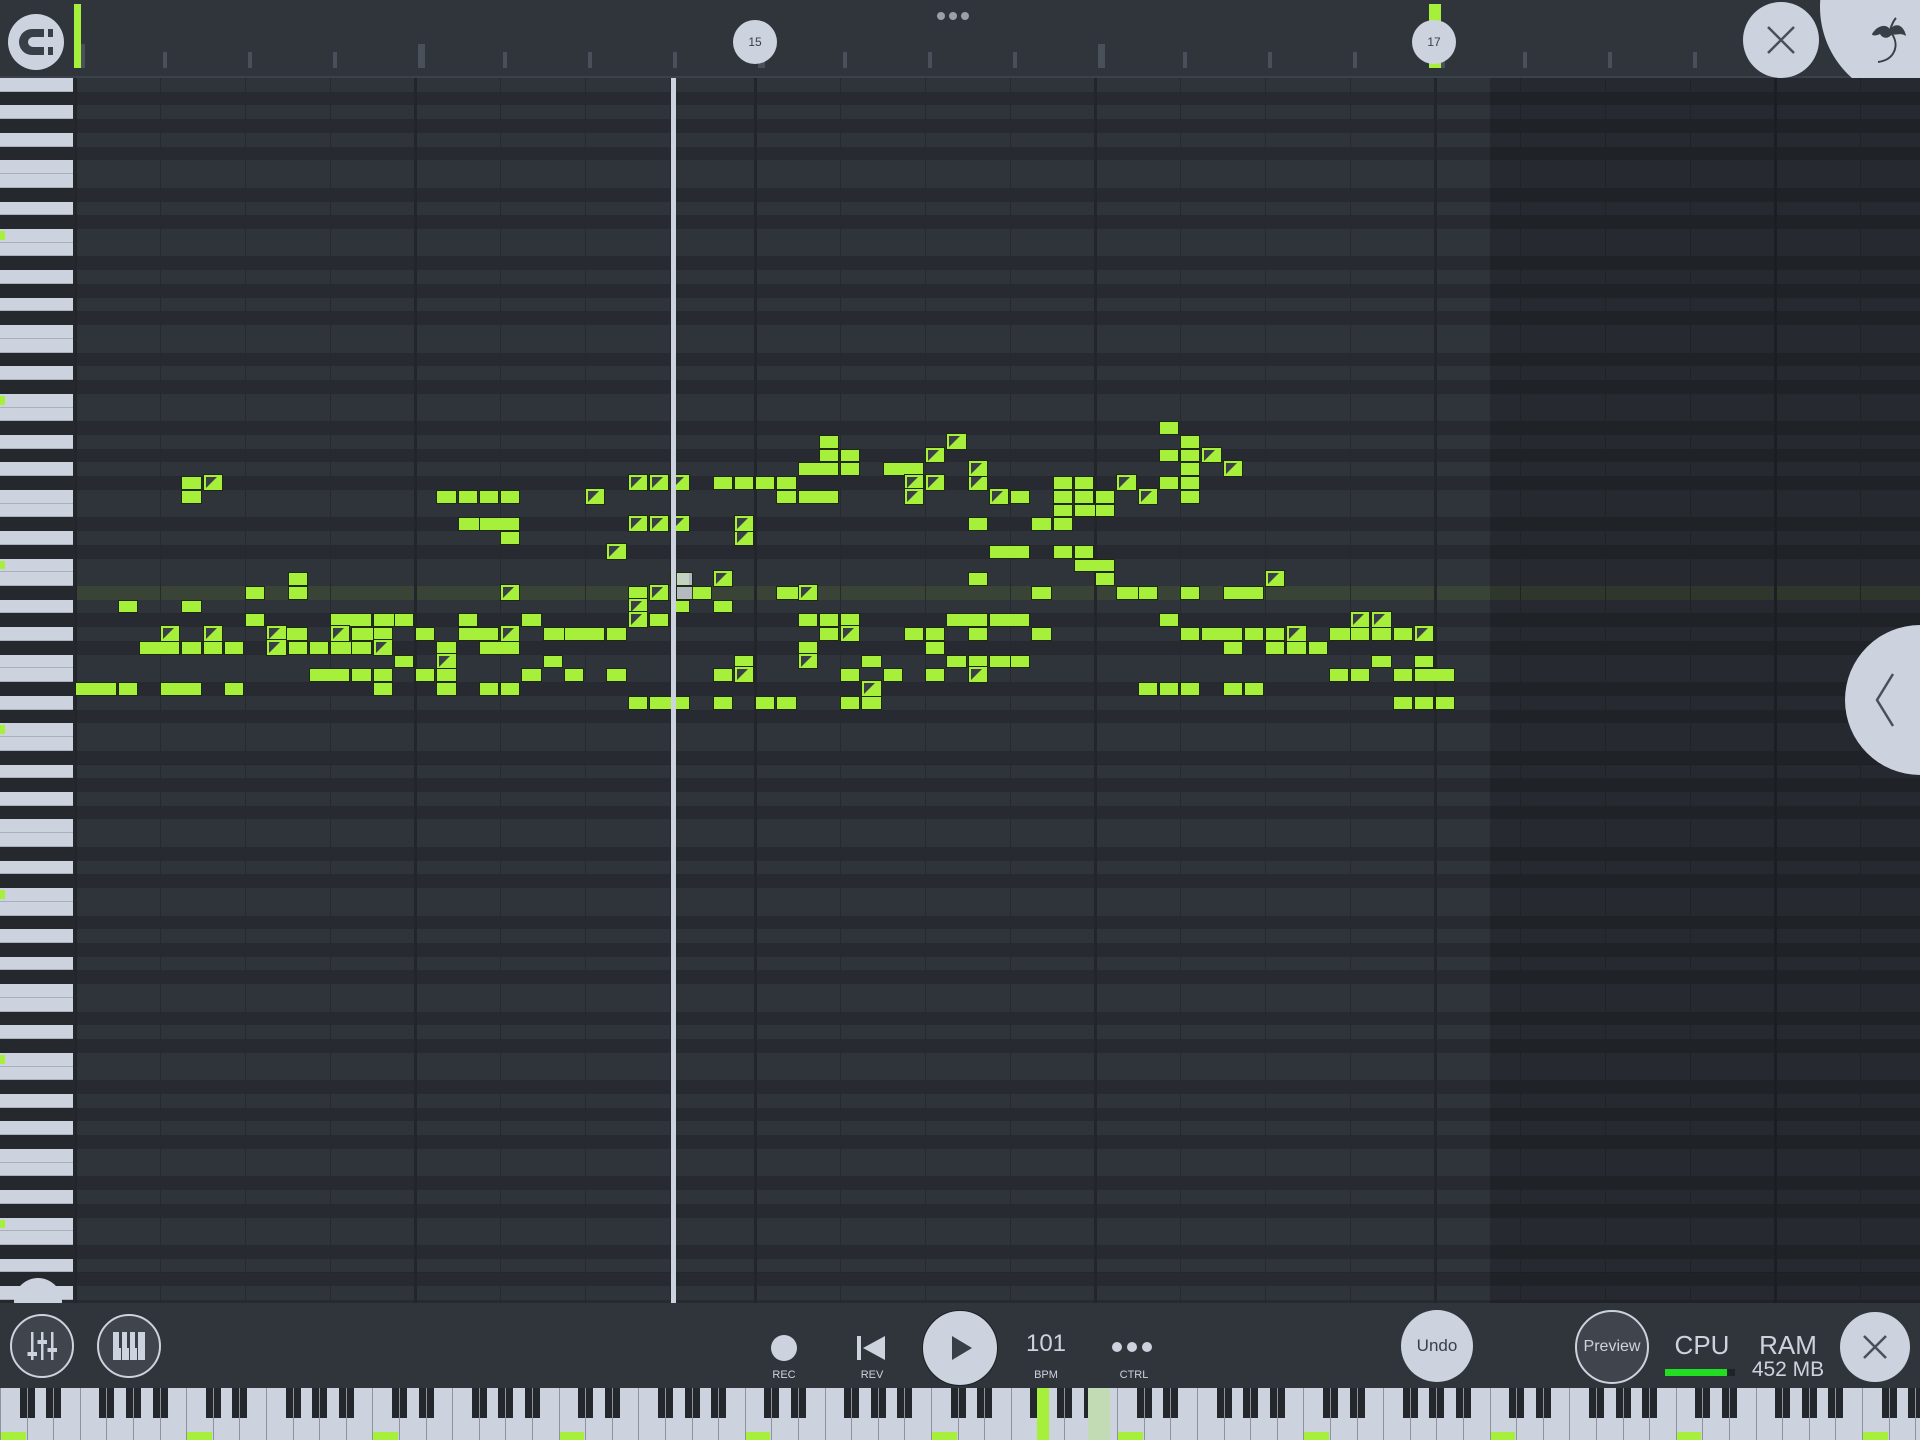  What do you see at coordinates (1781, 40) in the screenshot?
I see `close-piano-roll-button` at bounding box center [1781, 40].